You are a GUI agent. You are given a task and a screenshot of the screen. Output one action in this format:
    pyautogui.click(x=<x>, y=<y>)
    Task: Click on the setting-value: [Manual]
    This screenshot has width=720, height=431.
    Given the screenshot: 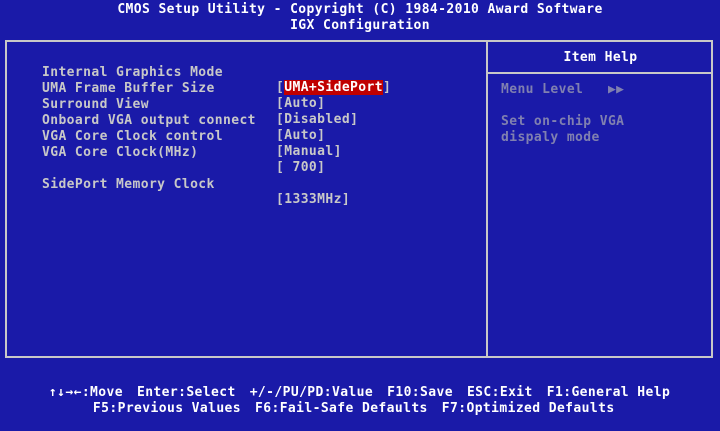 What is the action you would take?
    pyautogui.click(x=309, y=151)
    